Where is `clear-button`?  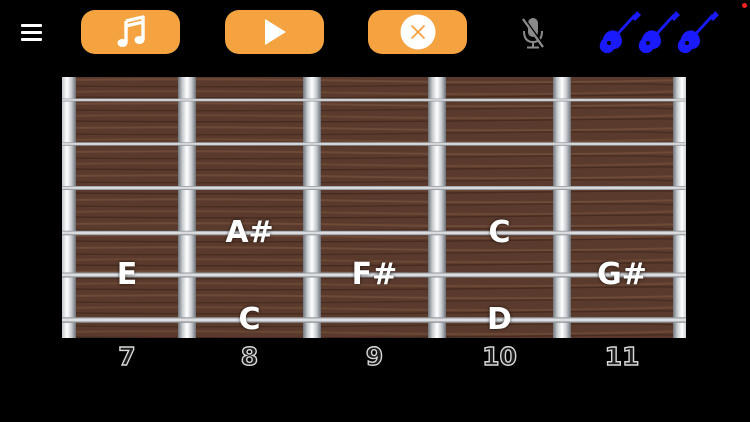 clear-button is located at coordinates (417, 32).